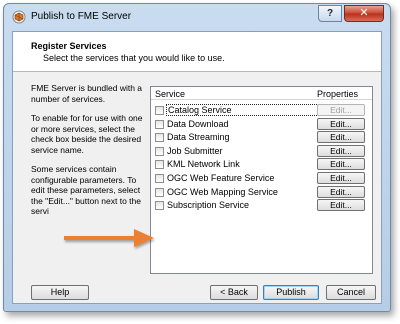  Describe the element at coordinates (198, 137) in the screenshot. I see `service-name: Data Streaming` at that location.